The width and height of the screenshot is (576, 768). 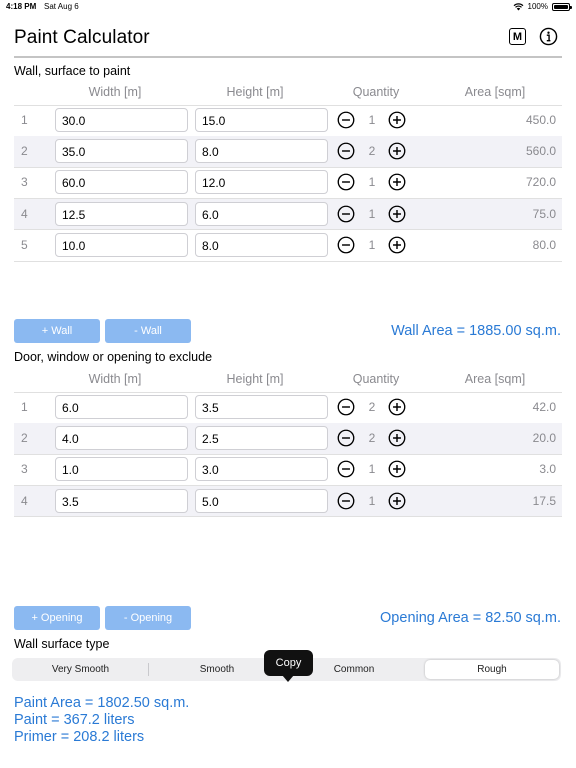 What do you see at coordinates (470, 618) in the screenshot?
I see `opening-area-total: Opening Area = 82.50 sq.m.` at bounding box center [470, 618].